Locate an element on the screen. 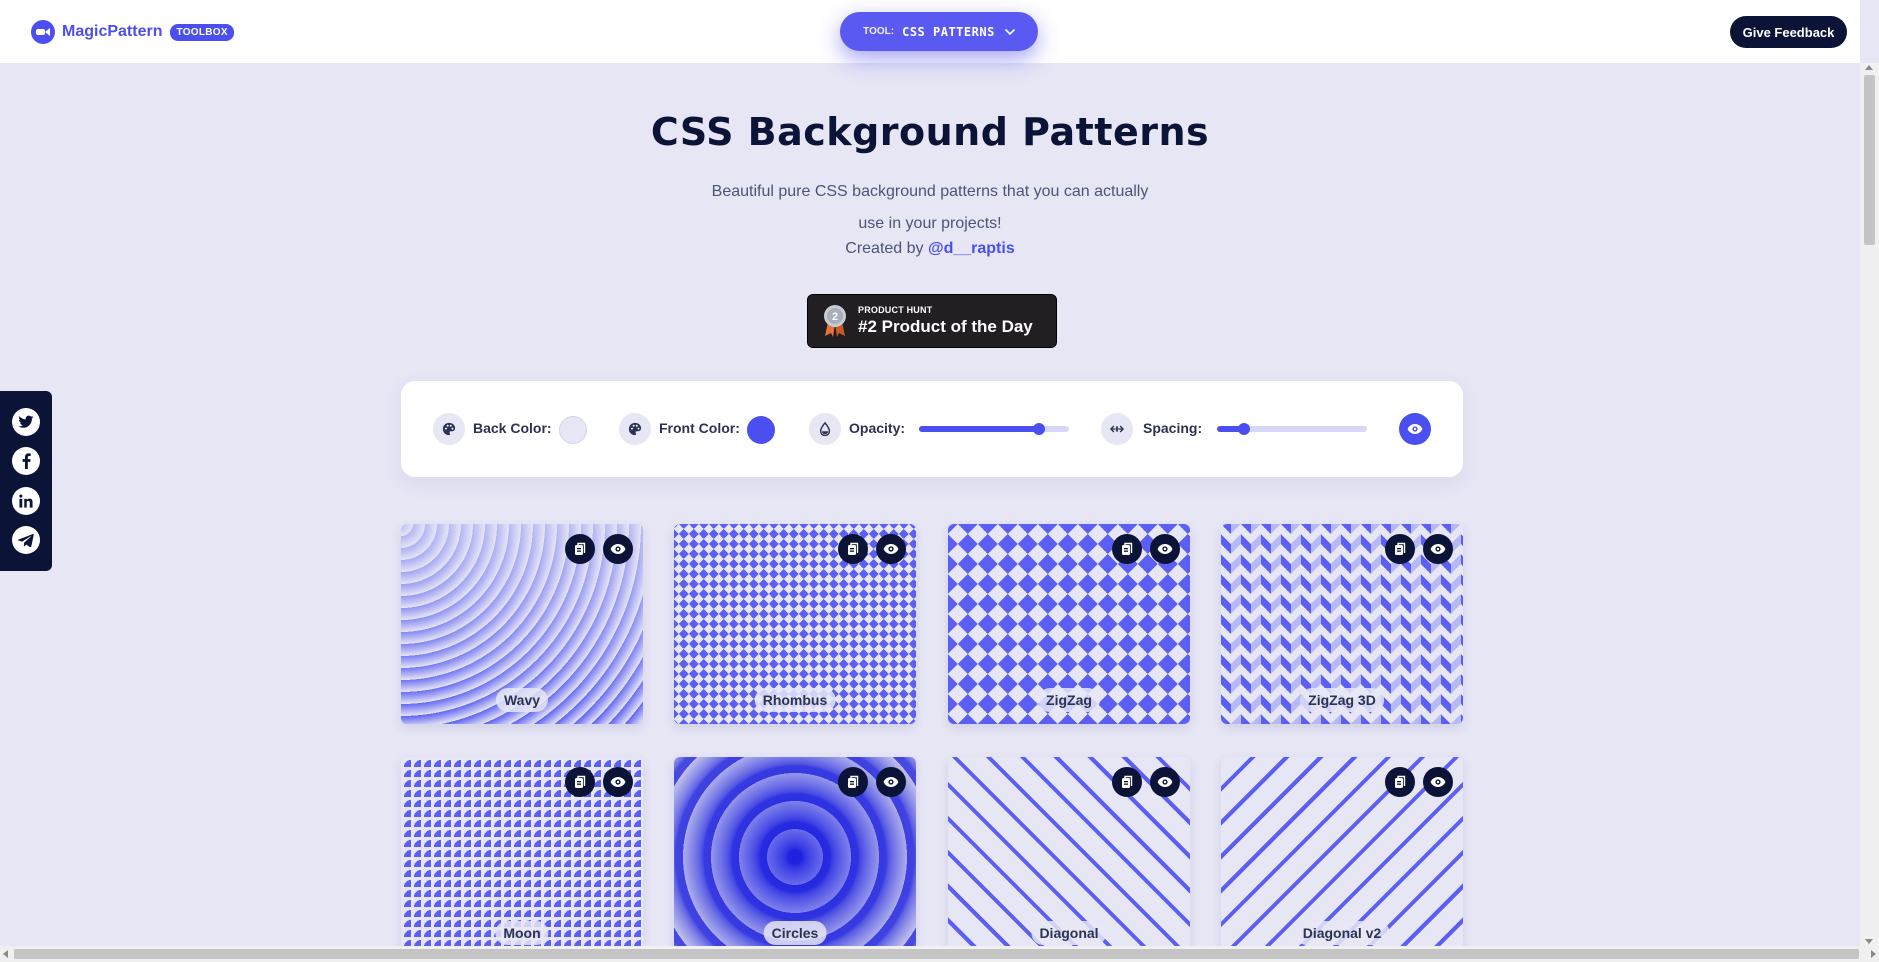 This screenshot has height=962, width=1879. vertical-scrollbar is located at coordinates (1869, 504).